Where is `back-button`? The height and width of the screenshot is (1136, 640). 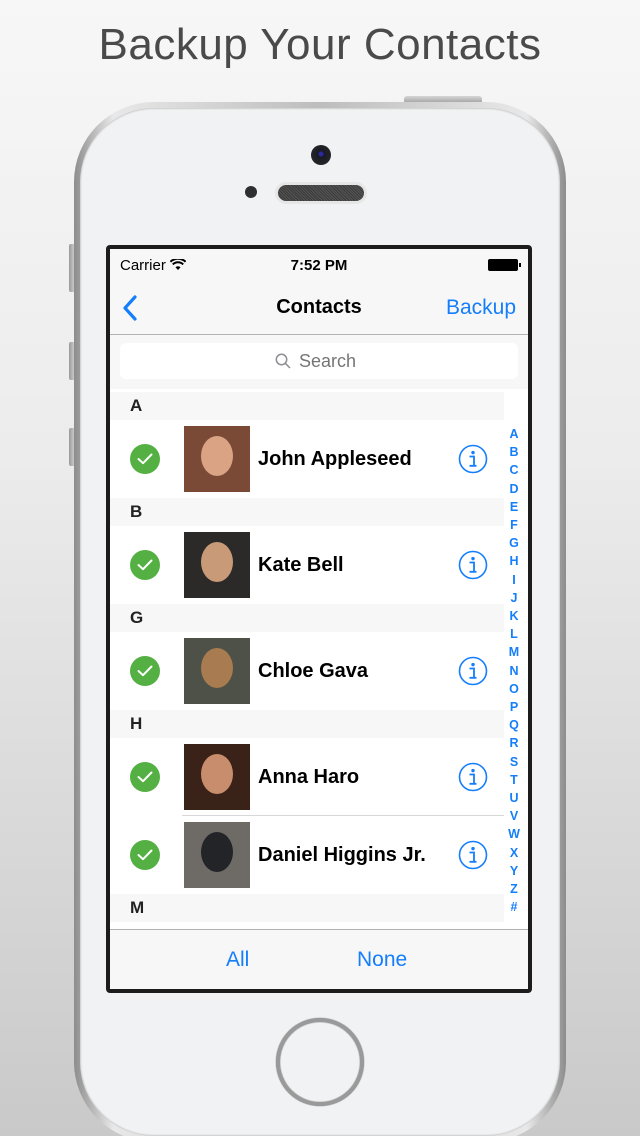 back-button is located at coordinates (130, 307).